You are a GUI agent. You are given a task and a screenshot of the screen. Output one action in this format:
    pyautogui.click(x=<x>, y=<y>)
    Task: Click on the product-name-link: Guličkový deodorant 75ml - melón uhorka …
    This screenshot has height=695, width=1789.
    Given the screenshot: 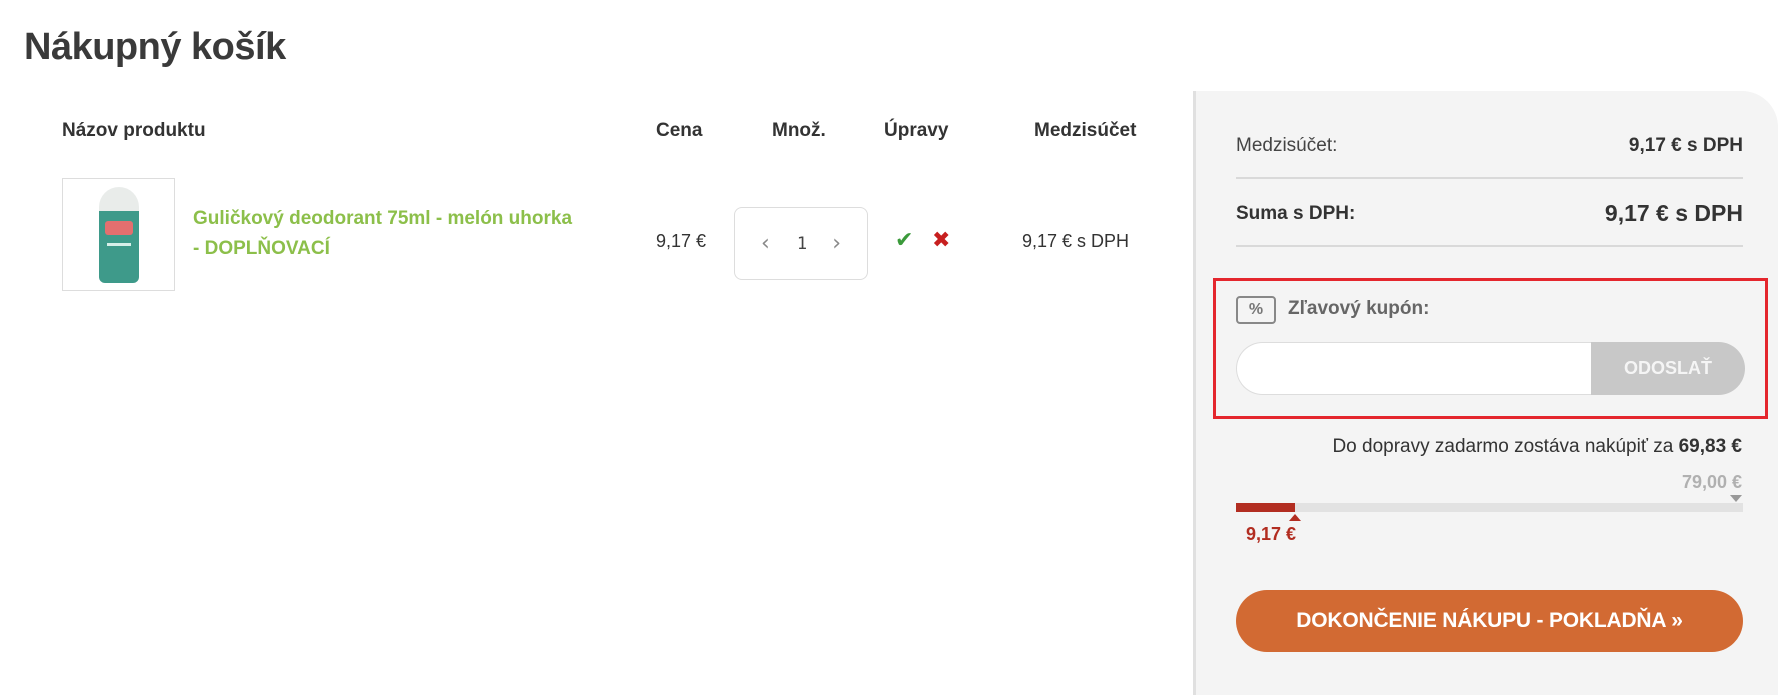 What is the action you would take?
    pyautogui.click(x=388, y=234)
    